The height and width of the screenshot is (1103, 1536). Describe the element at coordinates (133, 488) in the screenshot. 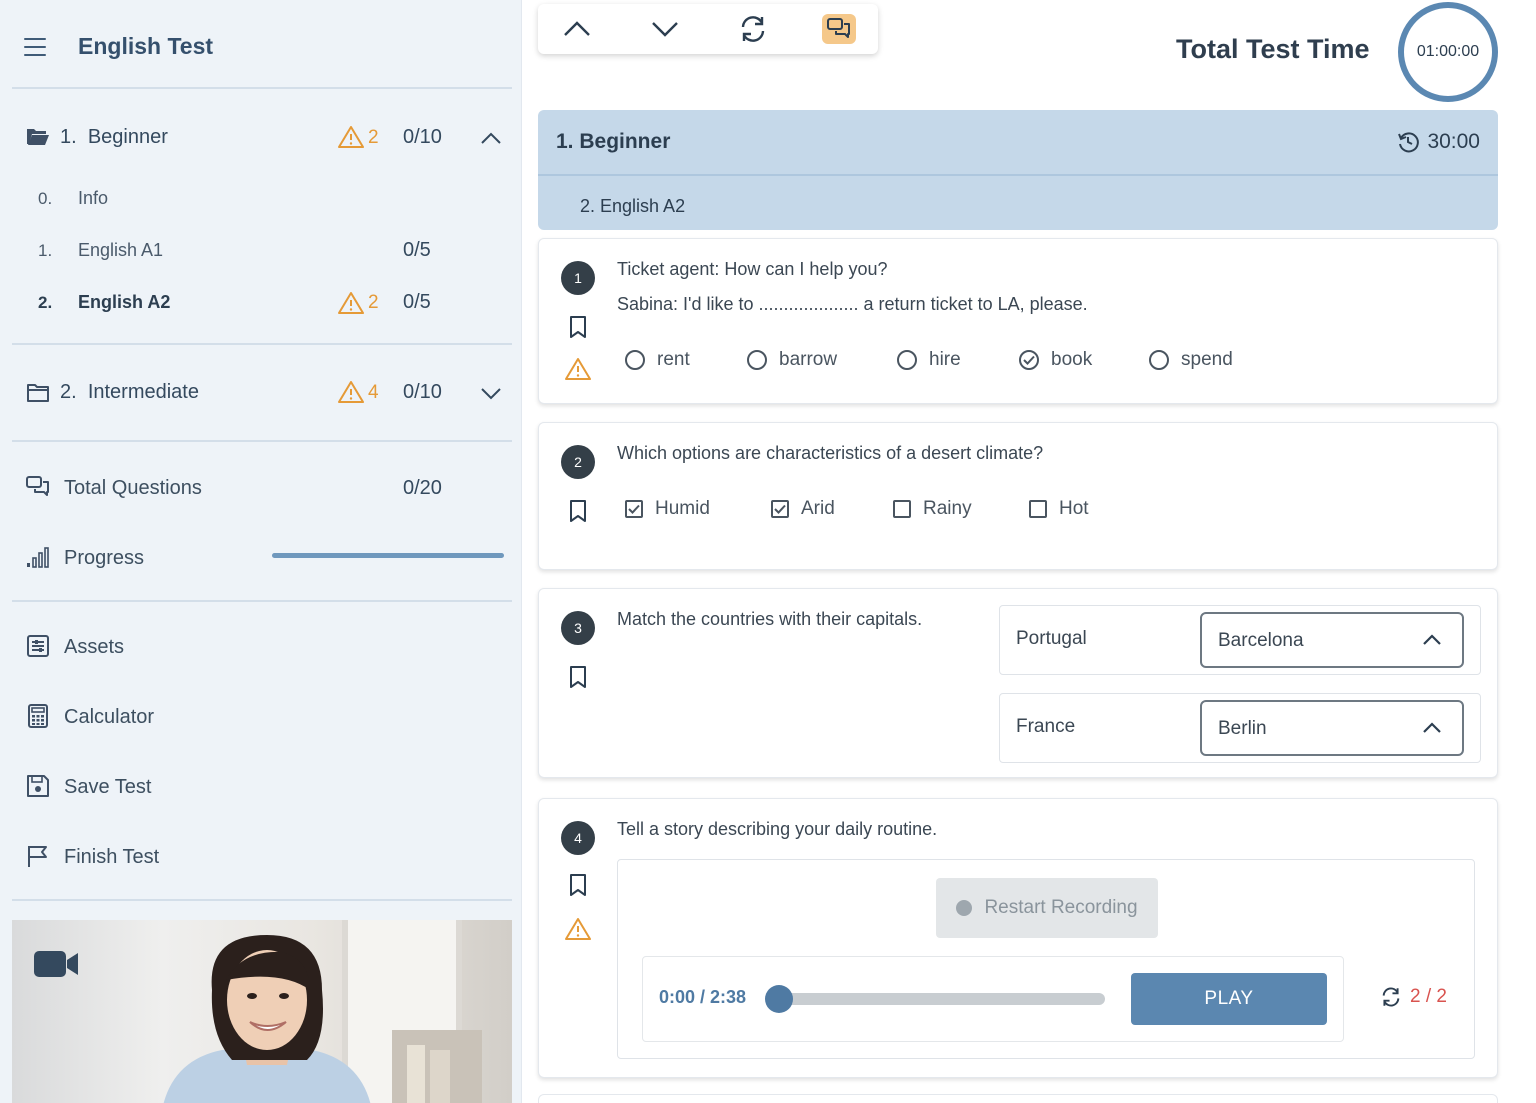

I see `total-questions-label: Total Questions` at that location.